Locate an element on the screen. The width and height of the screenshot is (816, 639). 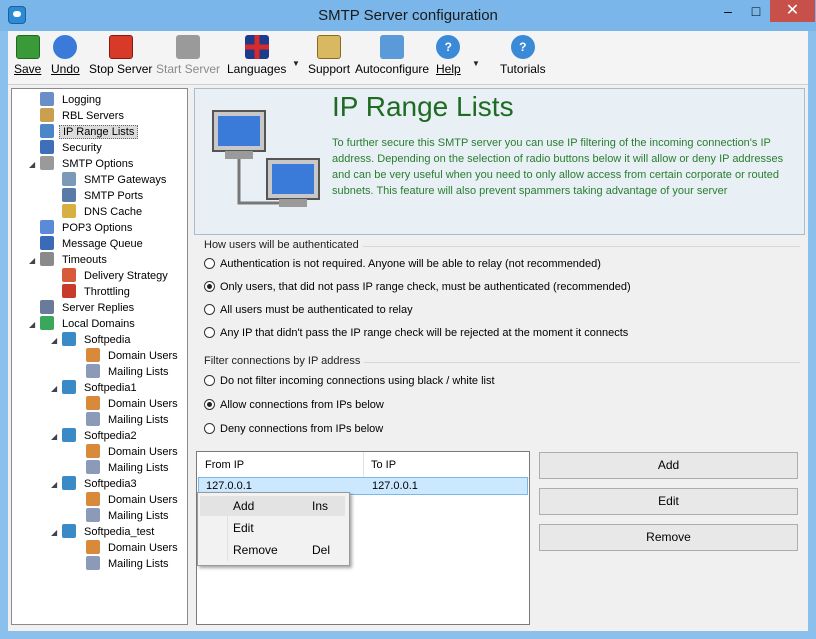
tree-item: Softpedia1 is located at coordinates (101, 388).